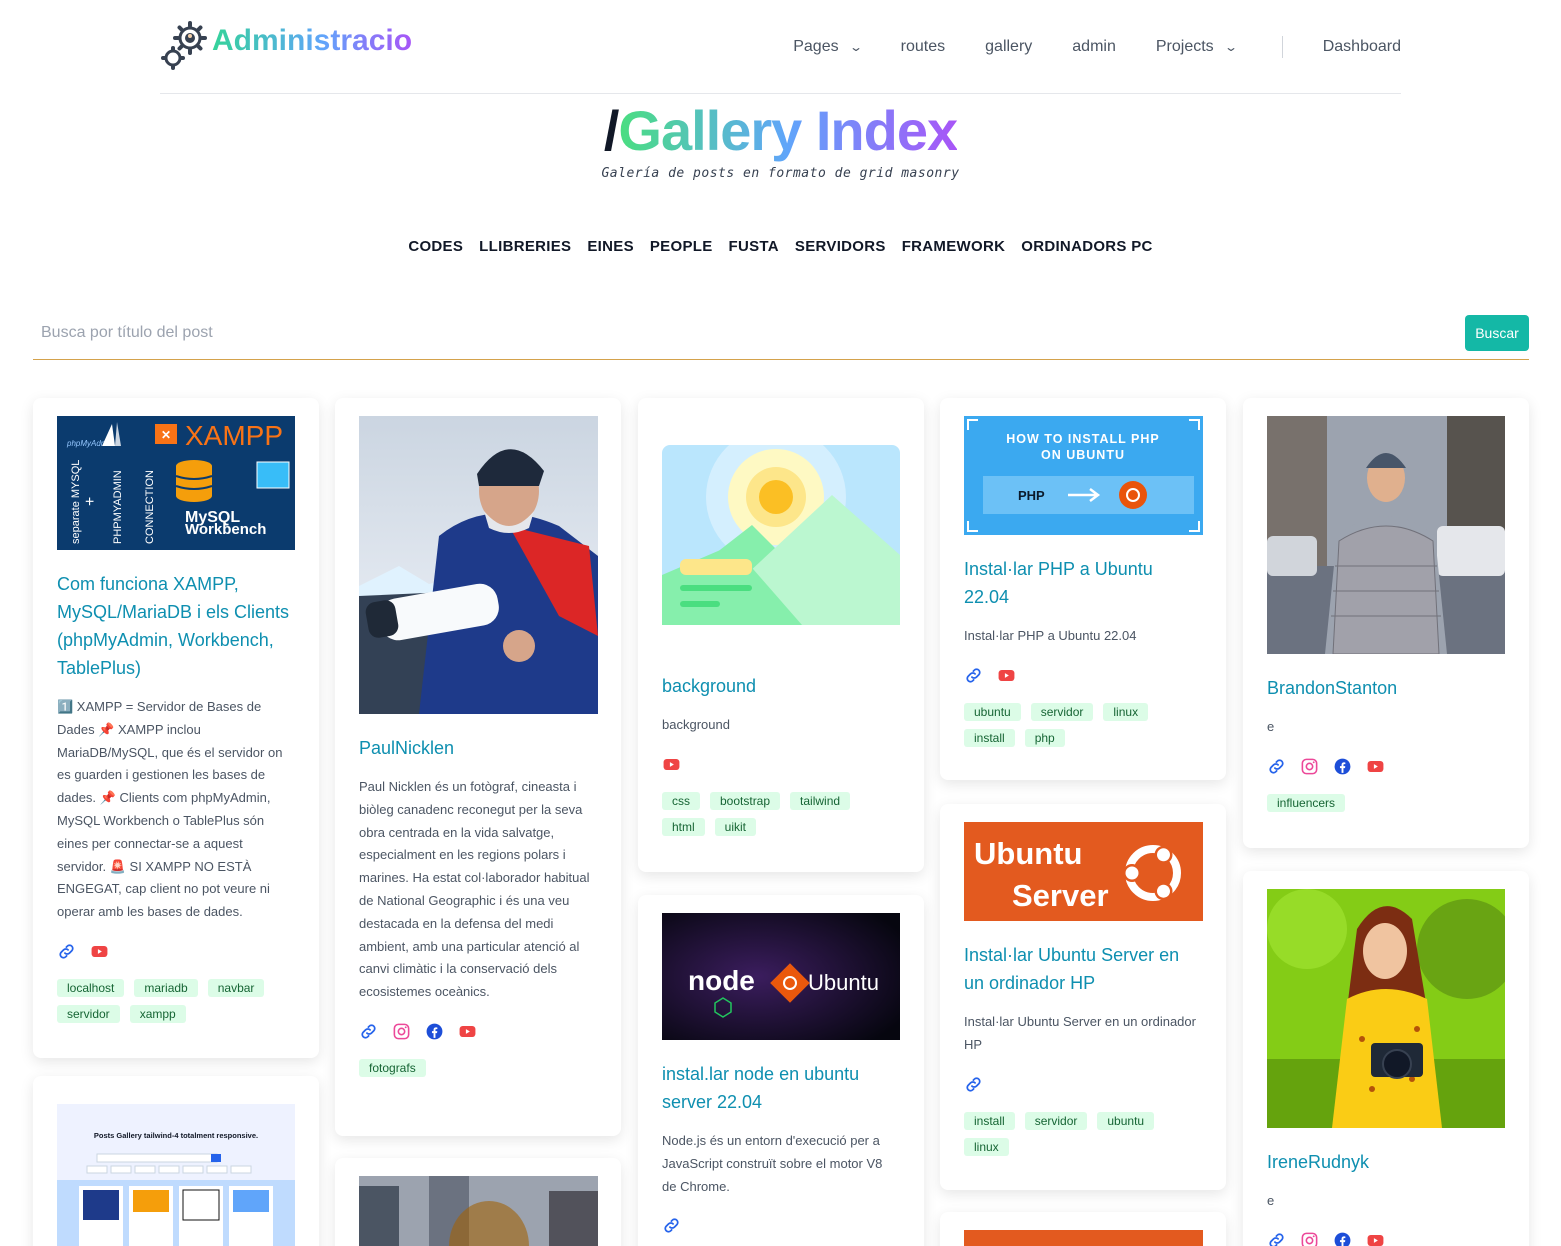  Describe the element at coordinates (840, 246) in the screenshot. I see `category-servidors: SERVIDORS` at that location.